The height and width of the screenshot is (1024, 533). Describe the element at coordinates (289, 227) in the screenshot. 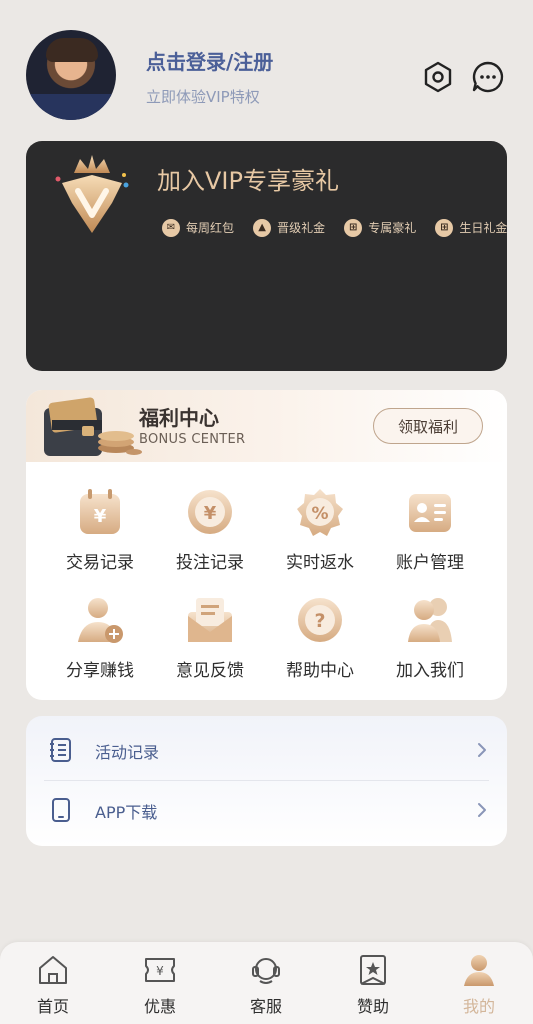

I see `perk-level-up-bonus: ▲ 晋级礼金` at that location.